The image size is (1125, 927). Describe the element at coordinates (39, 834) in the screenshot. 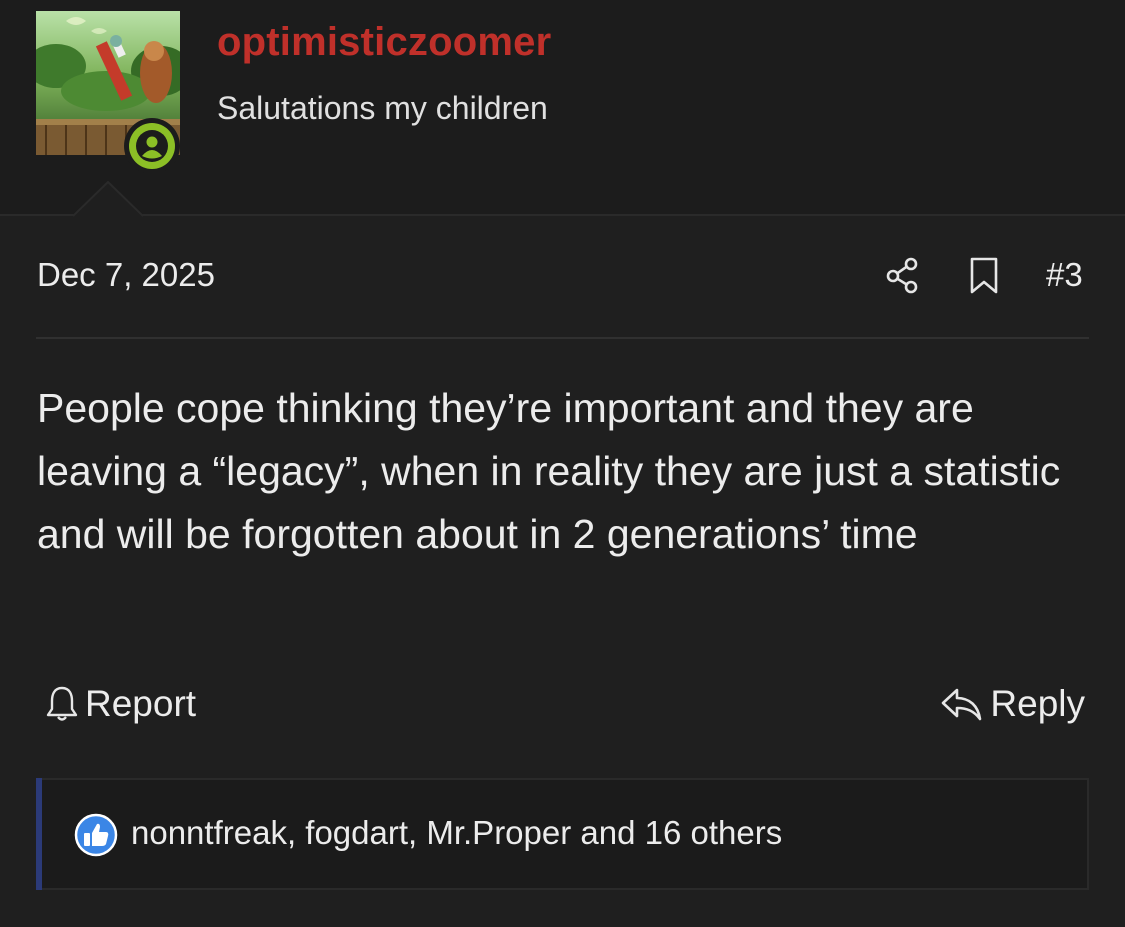

I see `reactions-accent-bar` at that location.